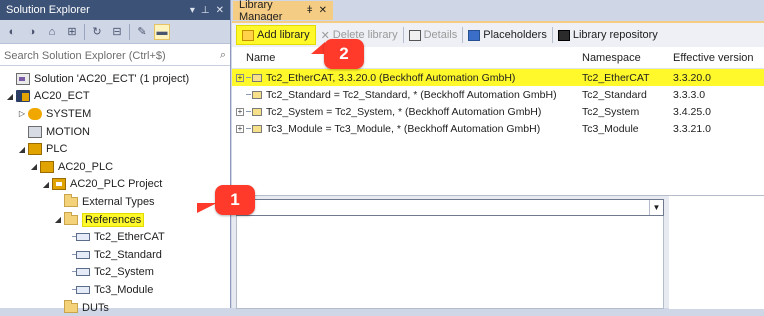  I want to click on plc-project-icon, so click(59, 184).